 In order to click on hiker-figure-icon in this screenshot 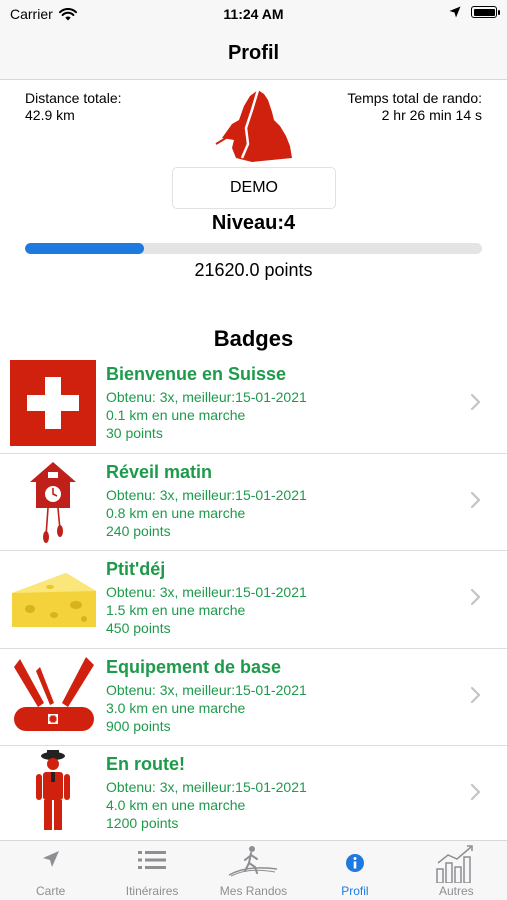, I will do `click(53, 790)`.